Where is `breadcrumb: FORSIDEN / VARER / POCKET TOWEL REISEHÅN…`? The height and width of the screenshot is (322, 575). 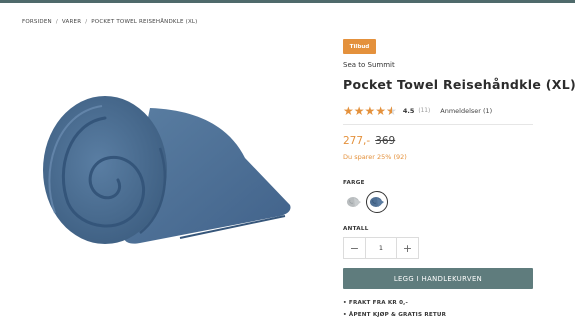
breadcrumb: FORSIDEN / VARER / POCKET TOWEL REISEHÅN… is located at coordinates (110, 22).